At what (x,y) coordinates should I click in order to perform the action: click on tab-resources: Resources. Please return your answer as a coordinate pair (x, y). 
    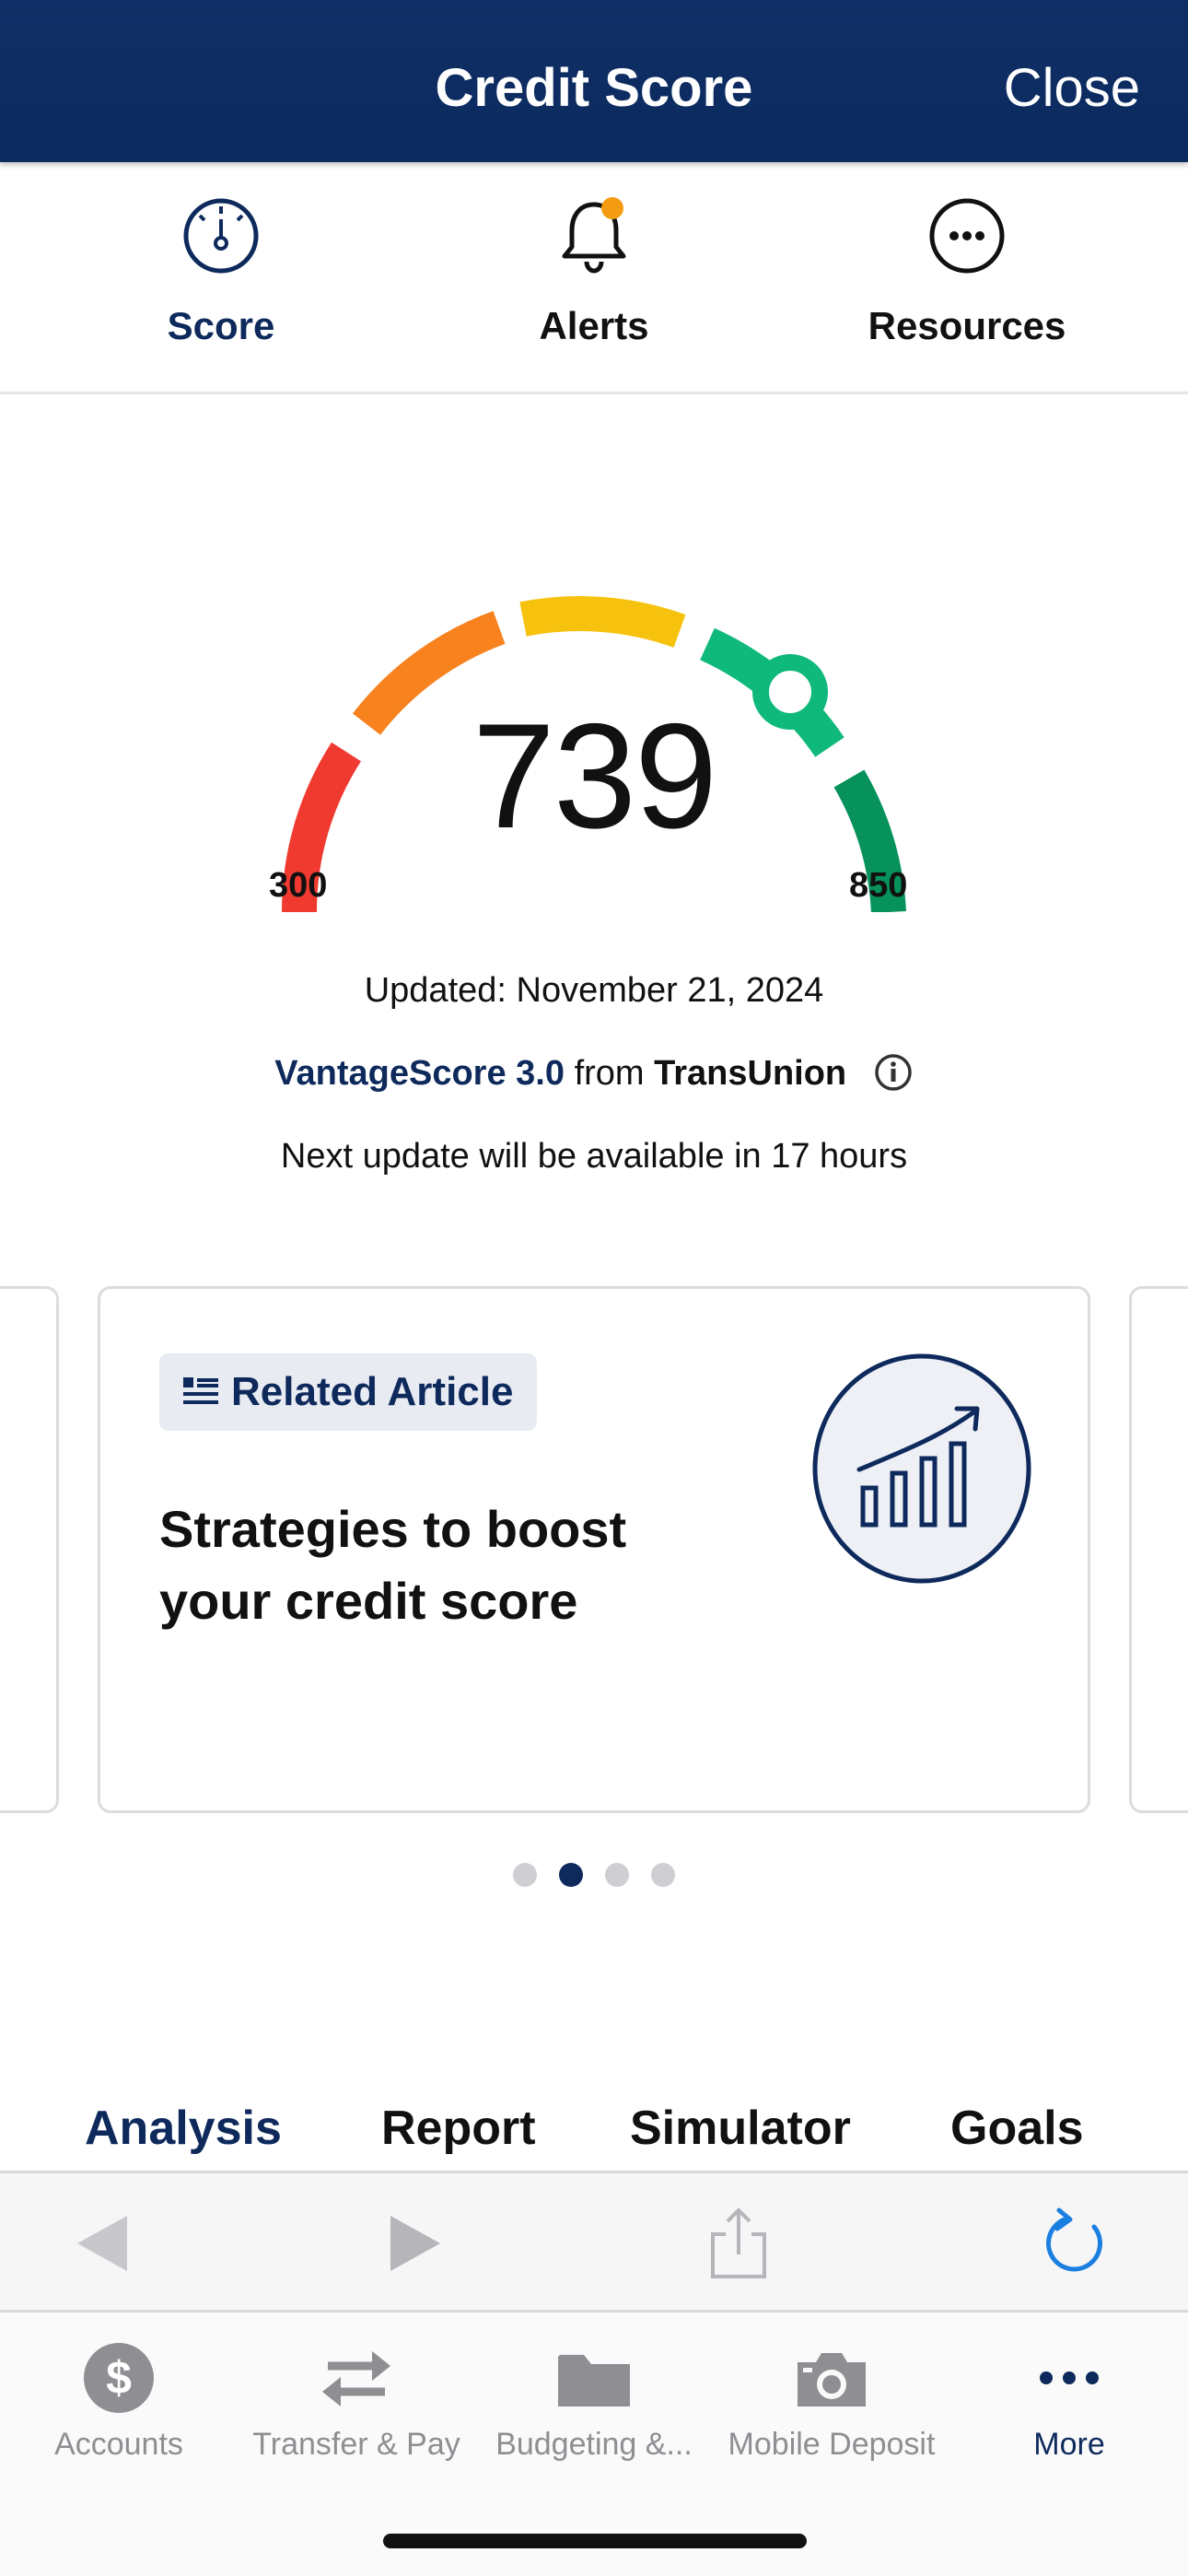
    Looking at the image, I should click on (967, 277).